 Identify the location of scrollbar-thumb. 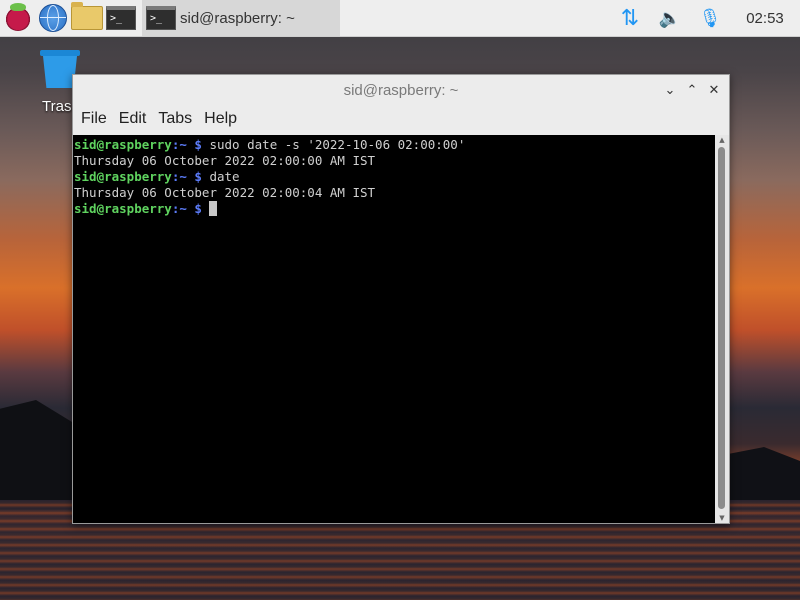
(721, 328).